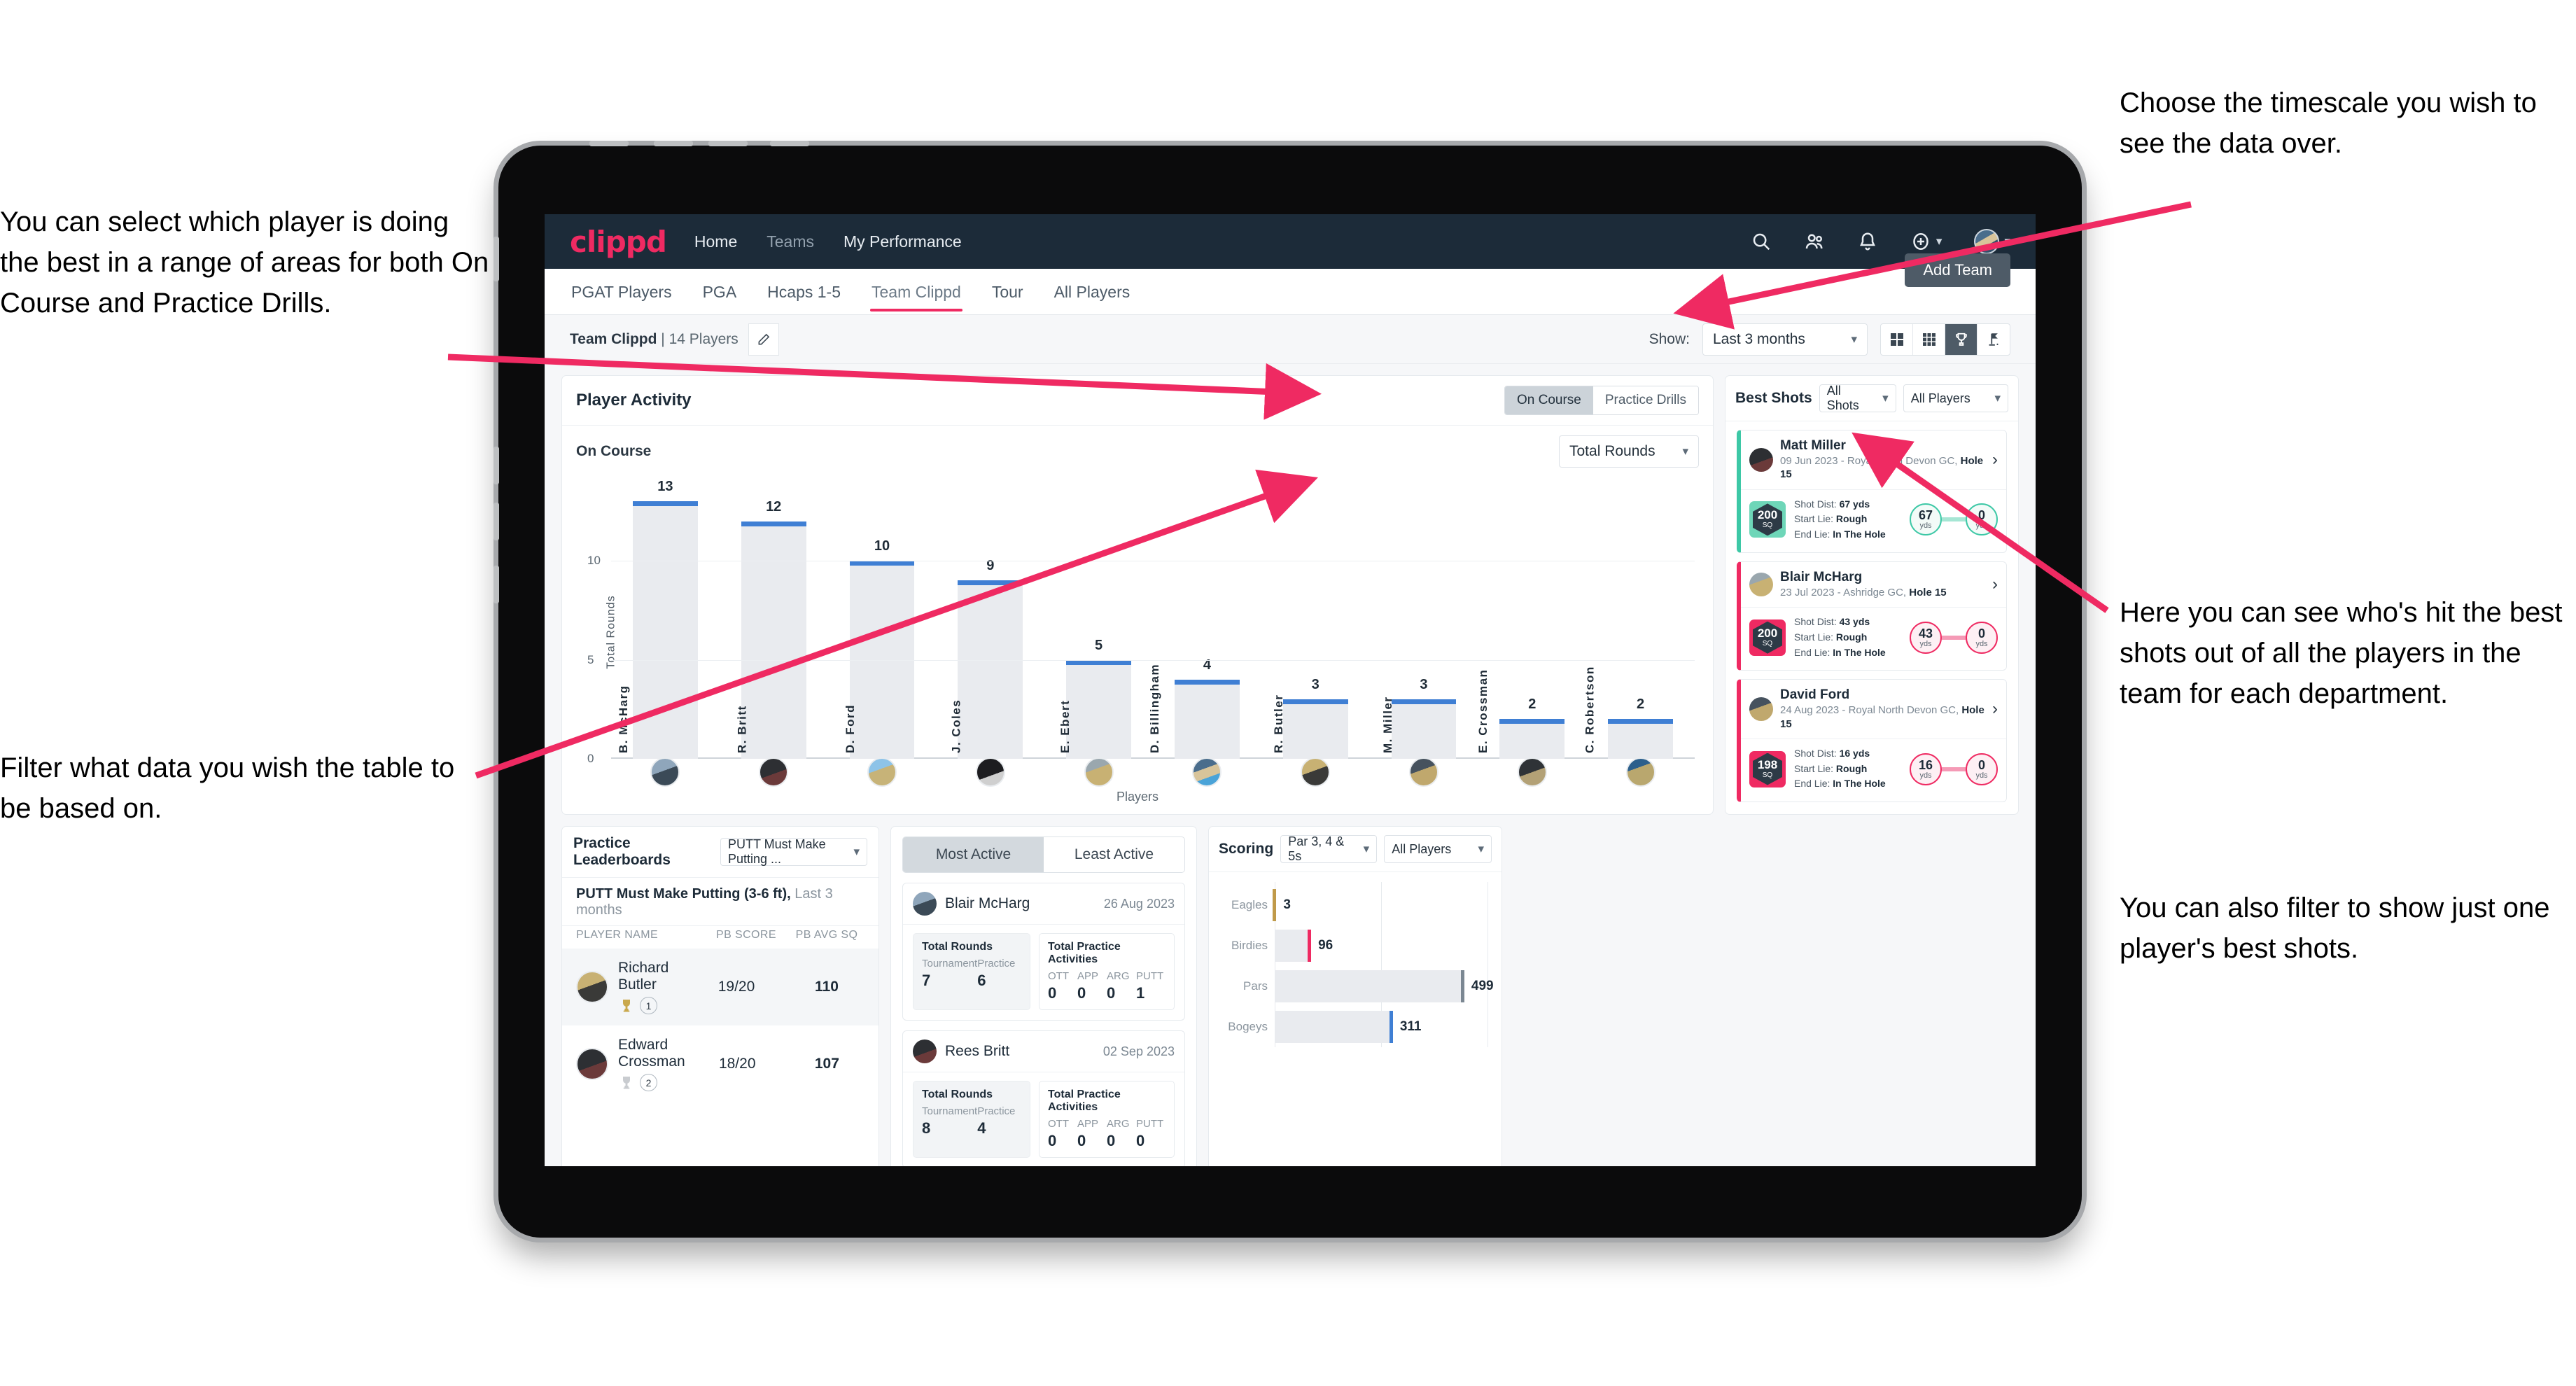 This screenshot has height=1386, width=2576. What do you see at coordinates (618, 242) in the screenshot?
I see `clippd-logo: clippd` at bounding box center [618, 242].